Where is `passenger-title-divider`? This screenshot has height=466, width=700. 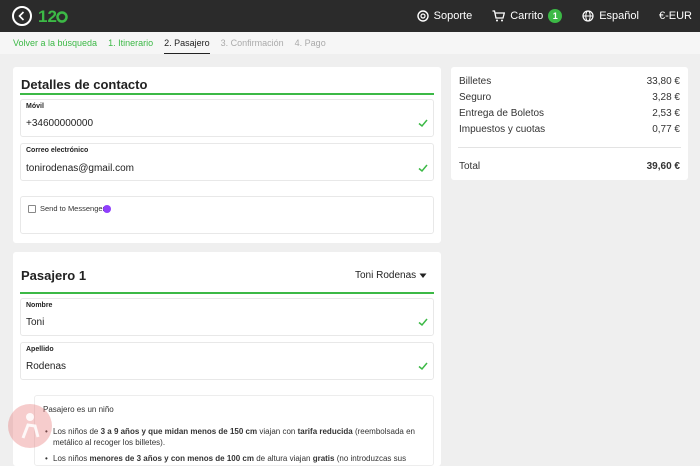 passenger-title-divider is located at coordinates (227, 293).